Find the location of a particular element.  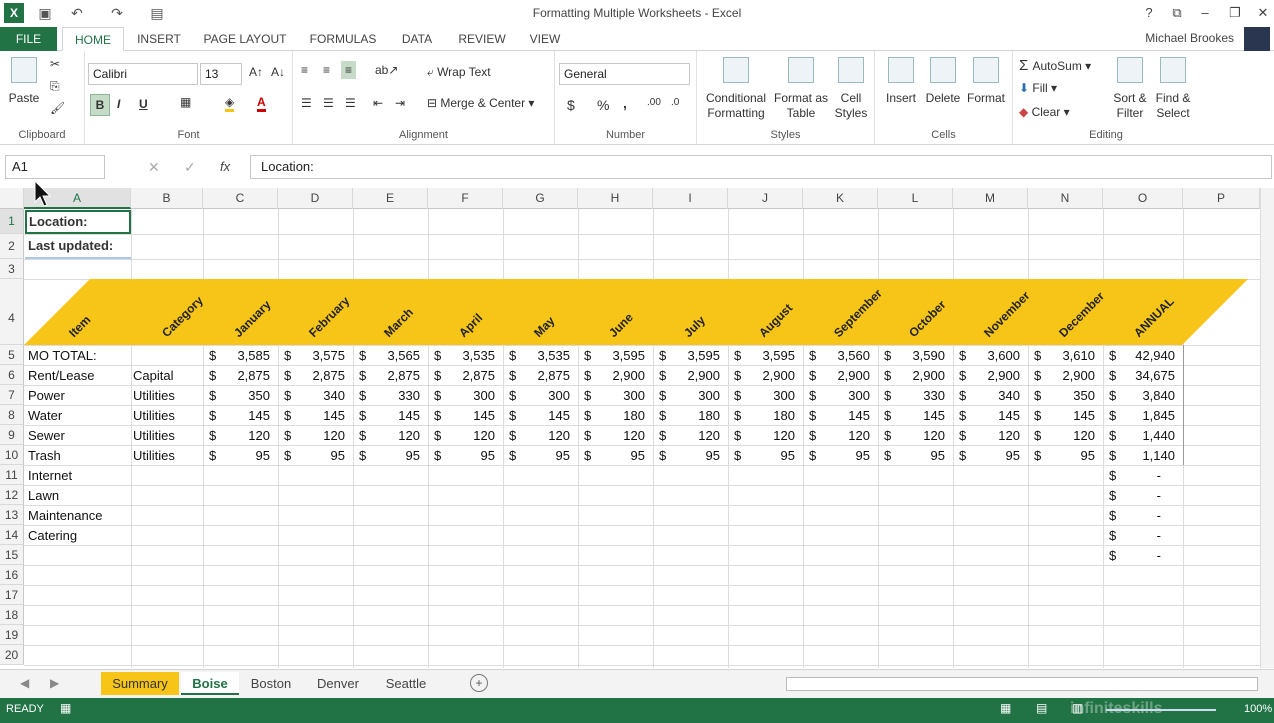

new-sheet-icon: + is located at coordinates (479, 683).